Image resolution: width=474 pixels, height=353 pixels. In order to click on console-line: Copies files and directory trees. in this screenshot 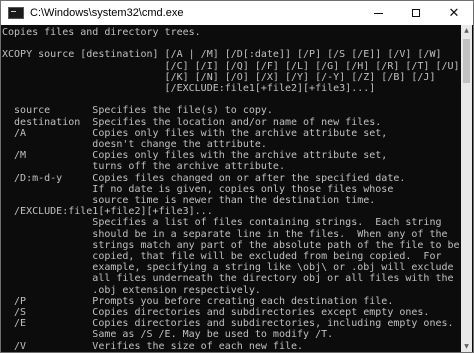, I will do `click(101, 32)`.